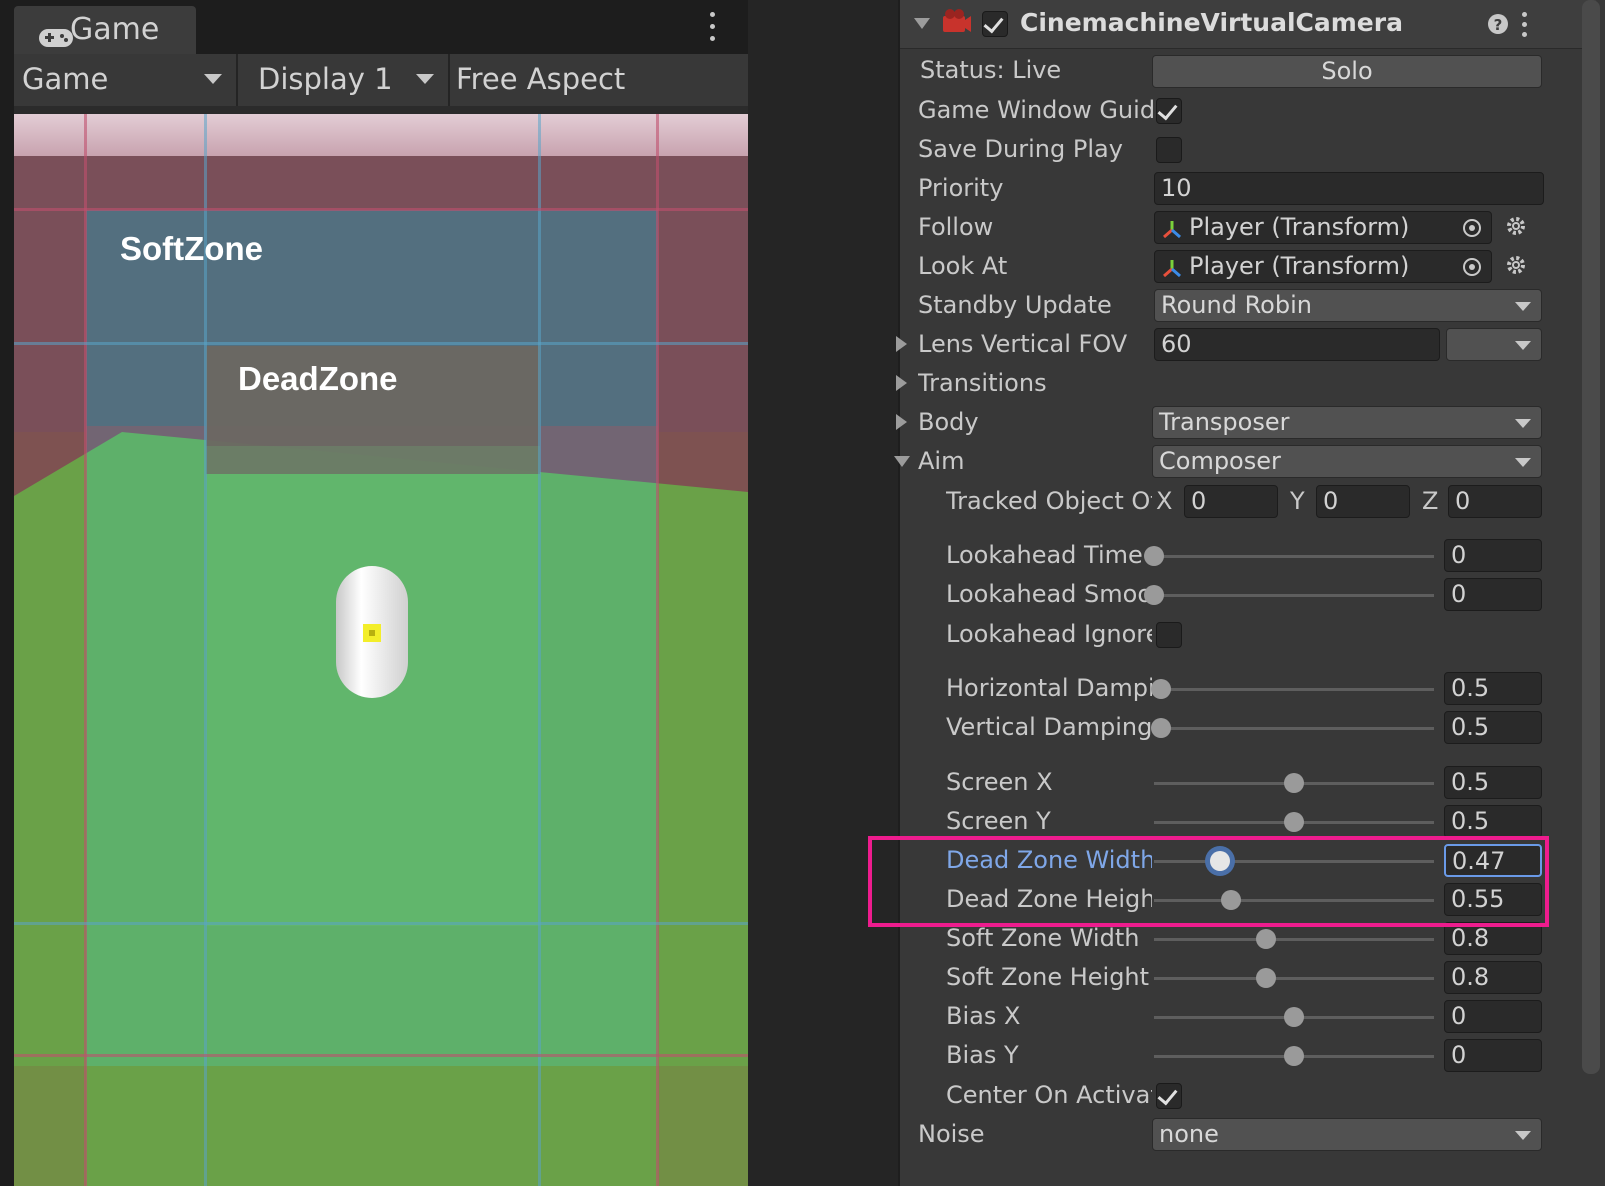 The image size is (1605, 1186). Describe the element at coordinates (982, 1055) in the screenshot. I see `bias-y-label: Bias Y` at that location.